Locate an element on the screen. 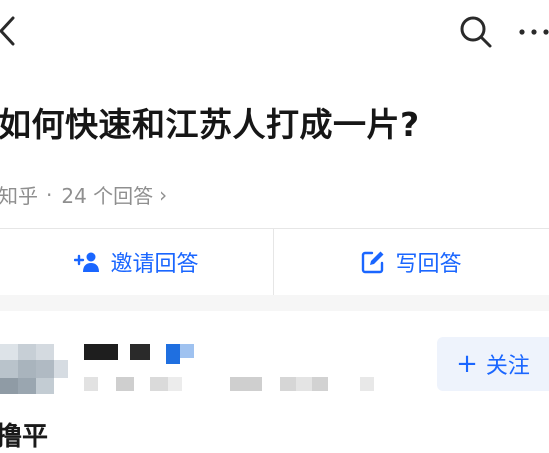  chevron-right-icon: › is located at coordinates (163, 194).